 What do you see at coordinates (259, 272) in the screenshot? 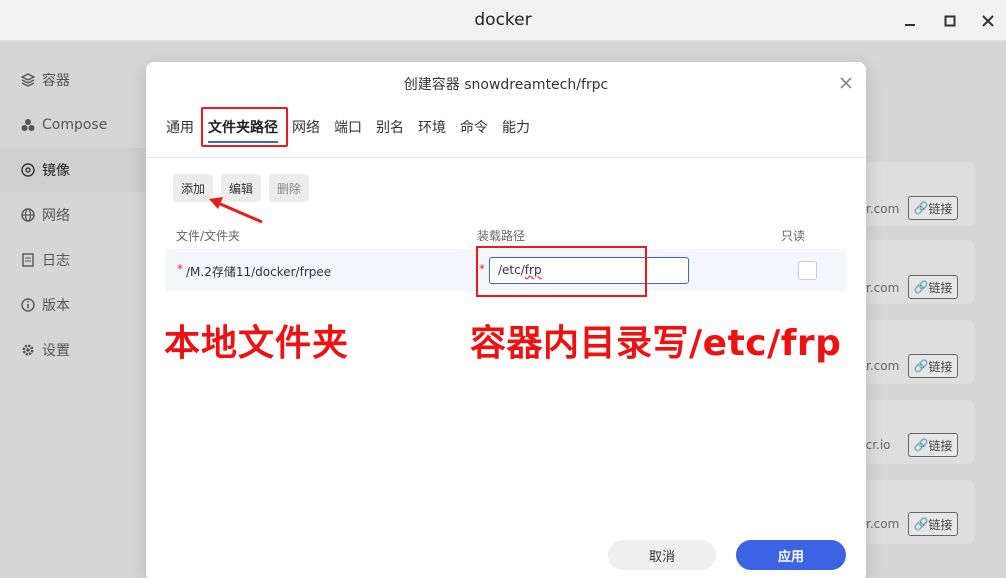
I see `folder-path: /M.2存储11/docker/frpee` at bounding box center [259, 272].